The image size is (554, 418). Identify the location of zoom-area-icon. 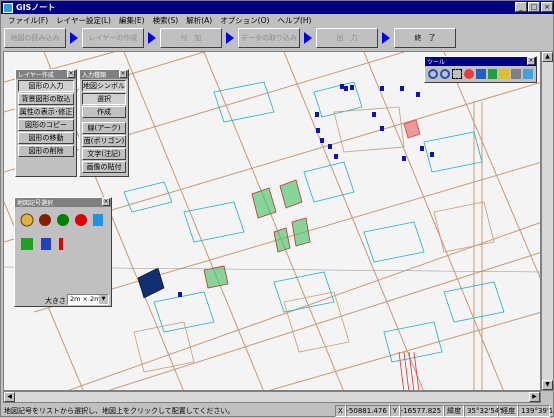
(456, 74).